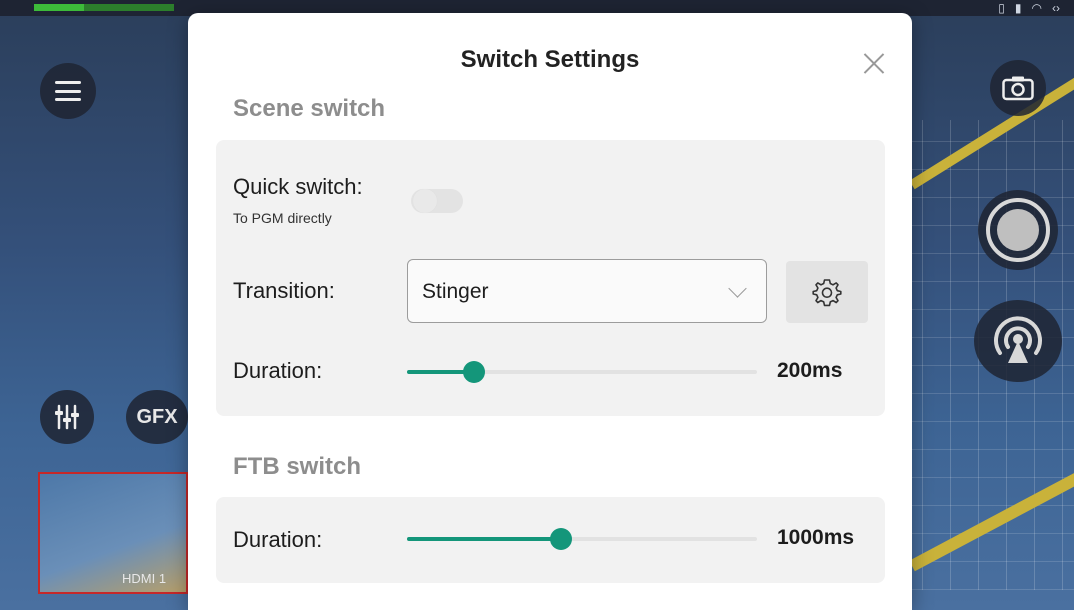  Describe the element at coordinates (425, 201) in the screenshot. I see `toggle-knob` at that location.